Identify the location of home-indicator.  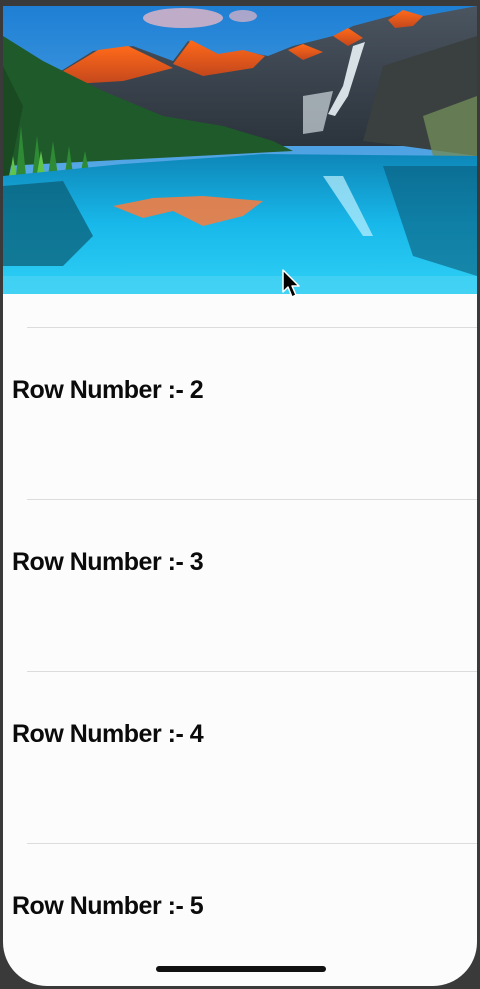
(241, 969).